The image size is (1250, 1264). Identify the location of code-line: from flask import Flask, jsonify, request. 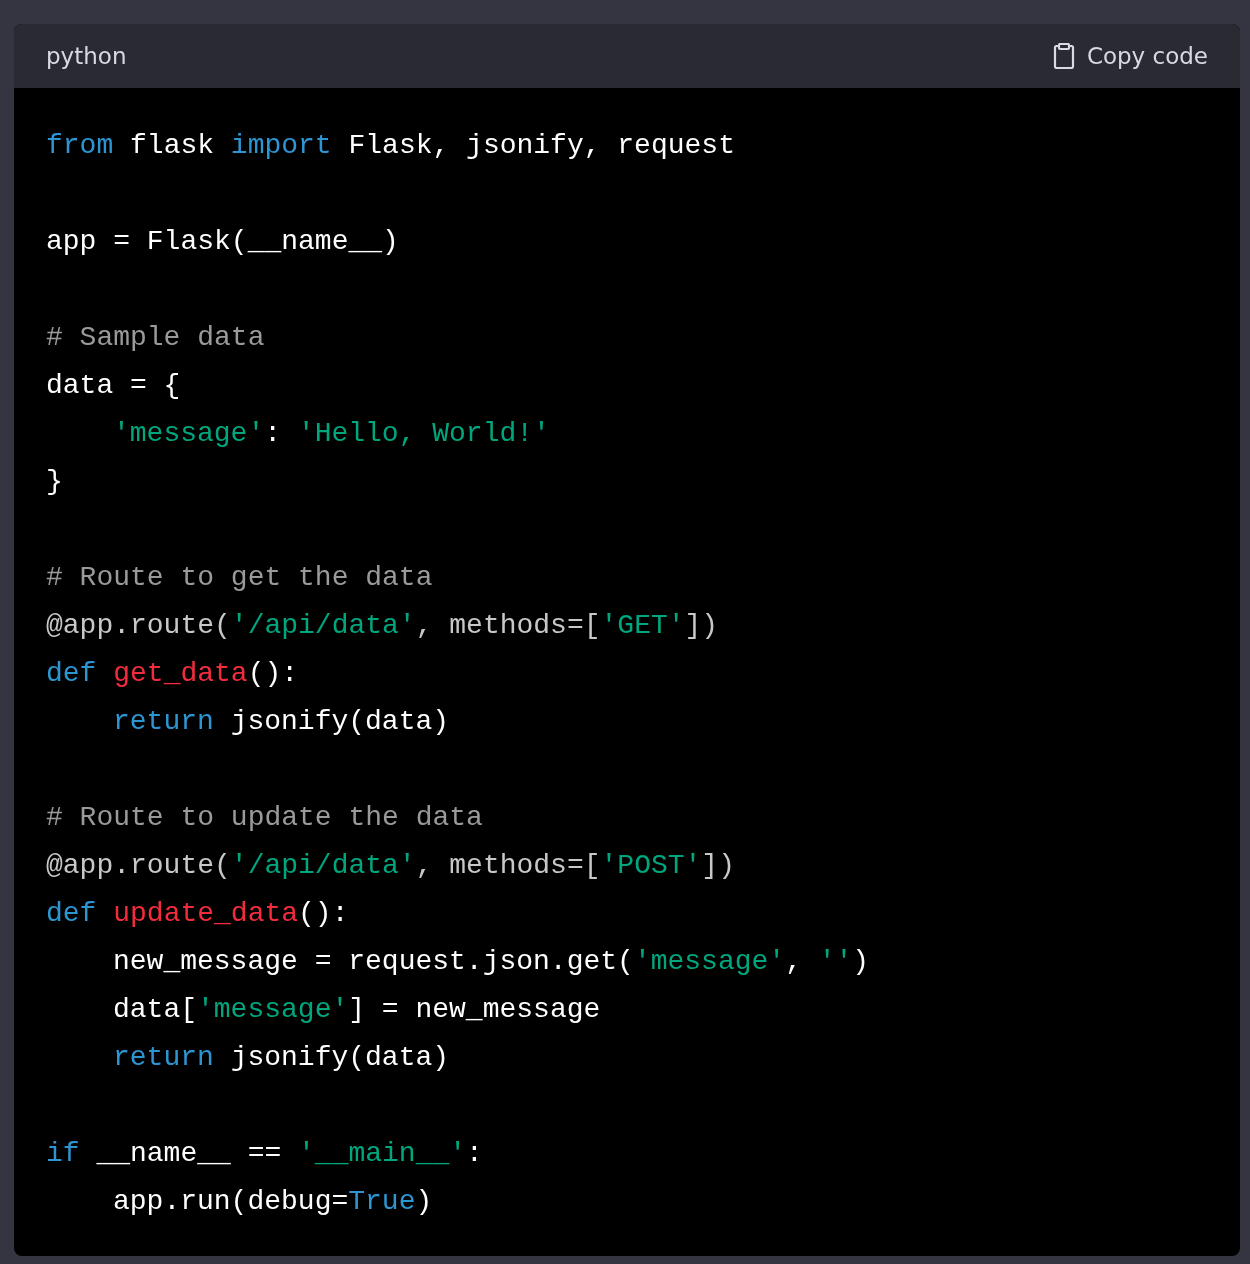
(390, 146).